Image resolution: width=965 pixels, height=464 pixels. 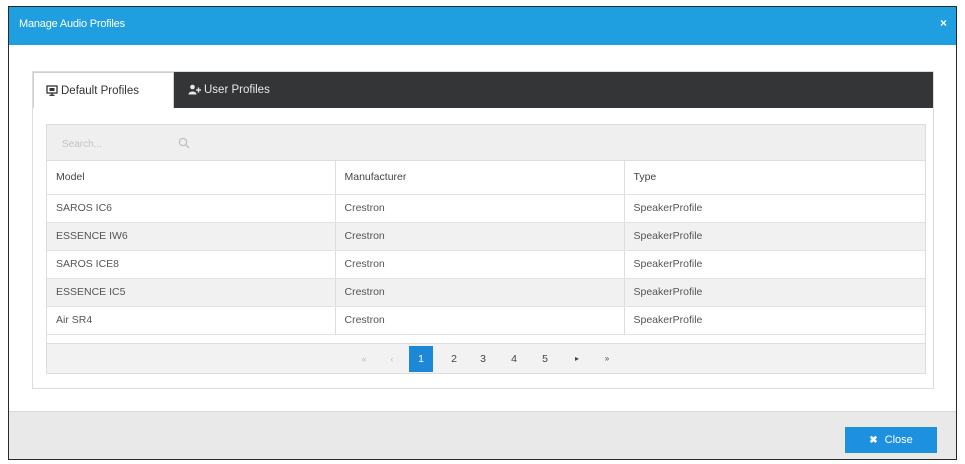 What do you see at coordinates (191, 320) in the screenshot?
I see `cell-model: Air SR4` at bounding box center [191, 320].